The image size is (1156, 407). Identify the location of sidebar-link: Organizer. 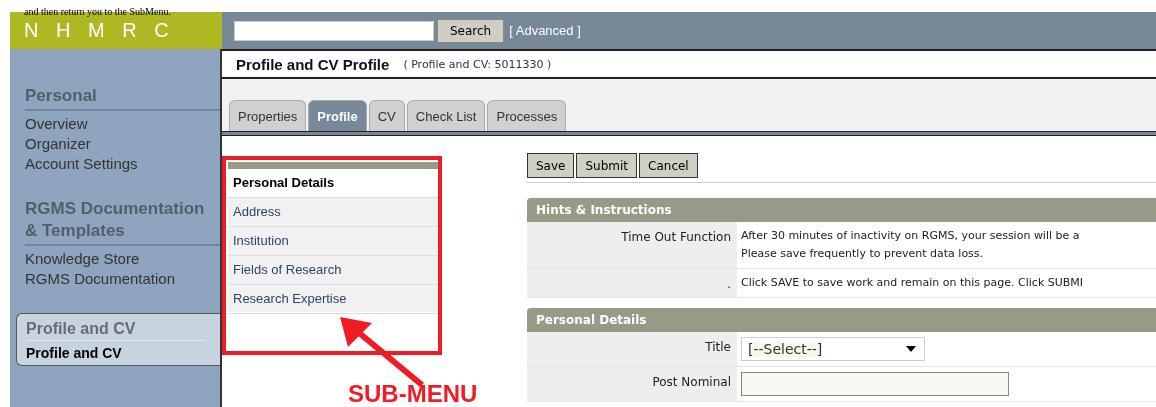
(122, 144).